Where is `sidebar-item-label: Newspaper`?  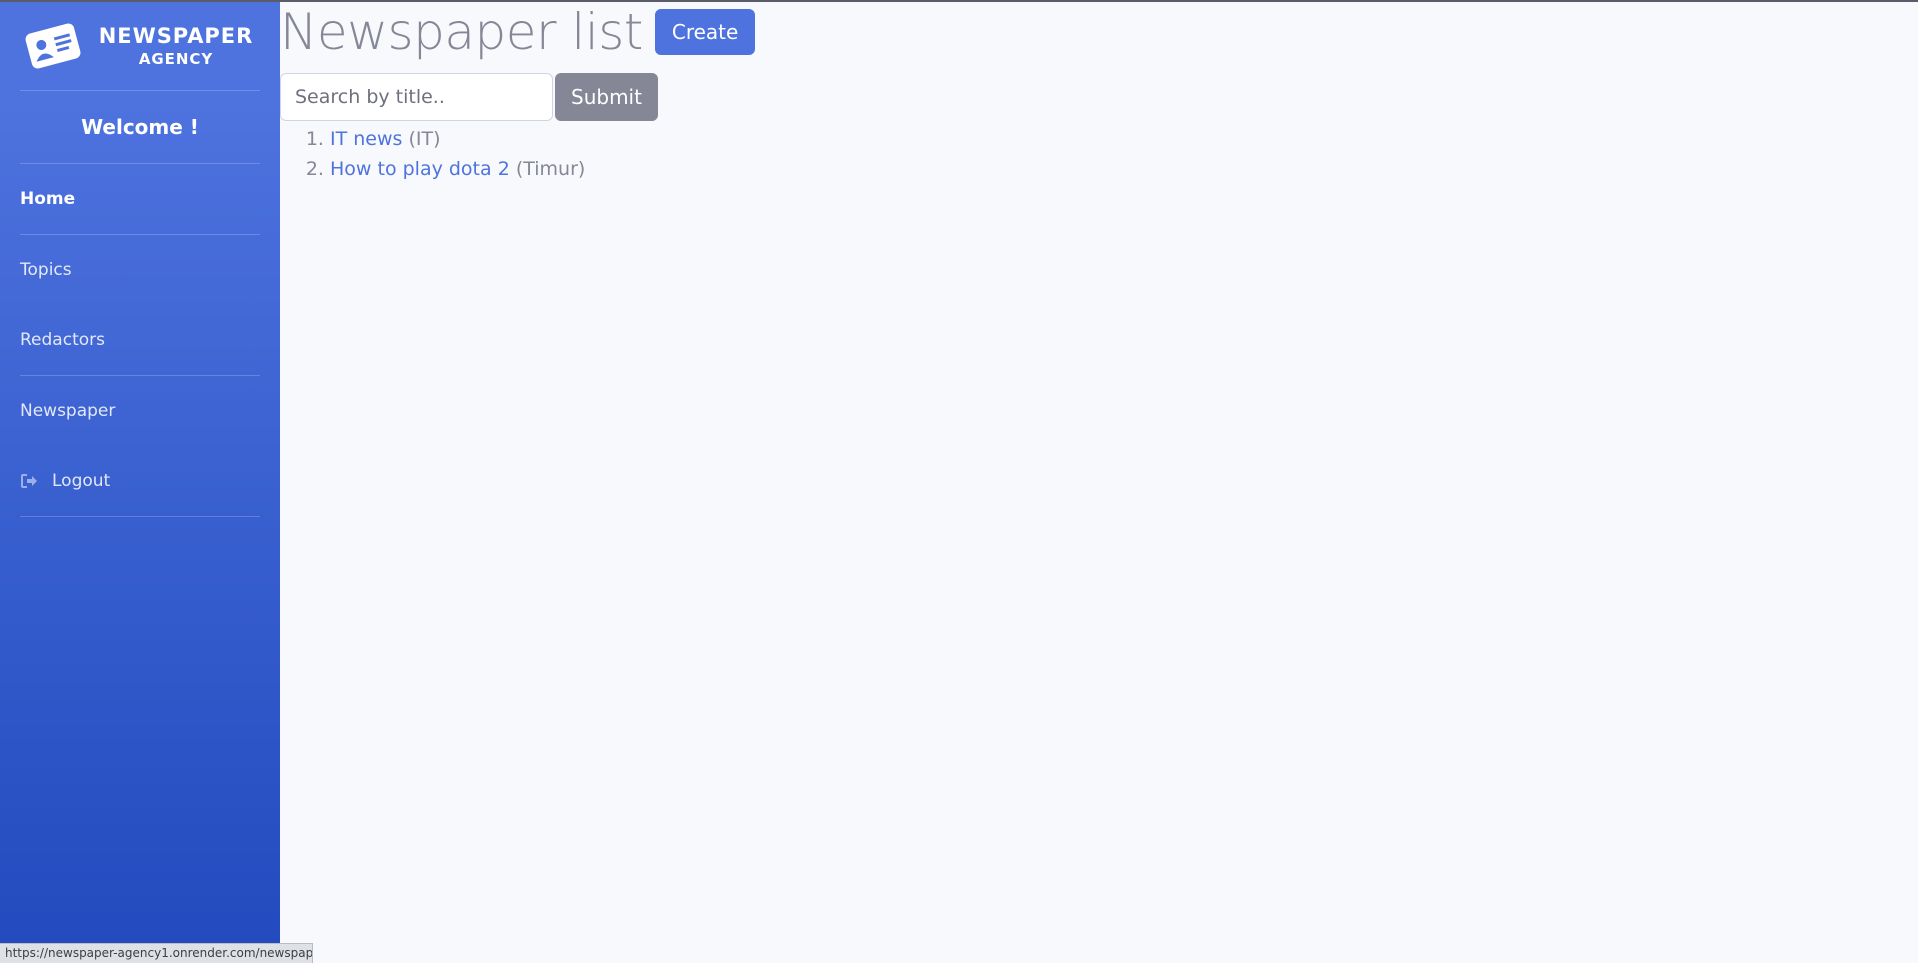 sidebar-item-label: Newspaper is located at coordinates (68, 411).